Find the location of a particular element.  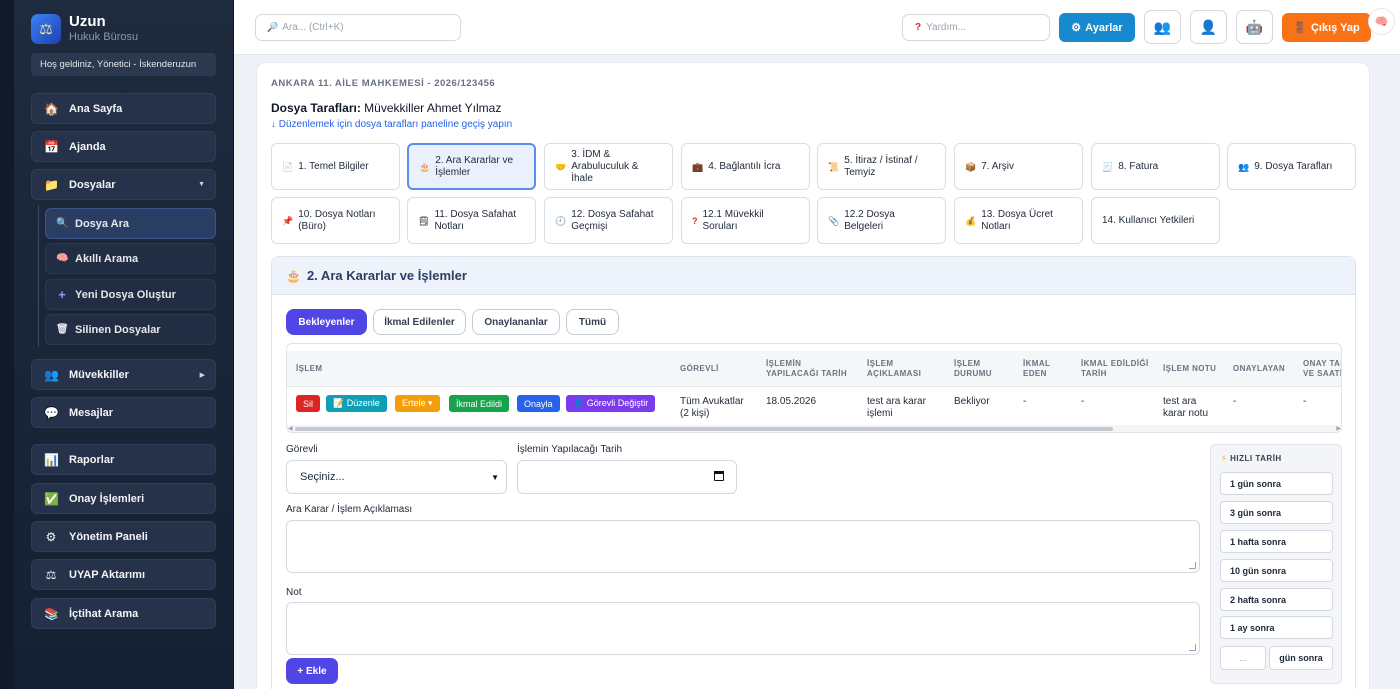

plus-icon: + is located at coordinates (62, 294).